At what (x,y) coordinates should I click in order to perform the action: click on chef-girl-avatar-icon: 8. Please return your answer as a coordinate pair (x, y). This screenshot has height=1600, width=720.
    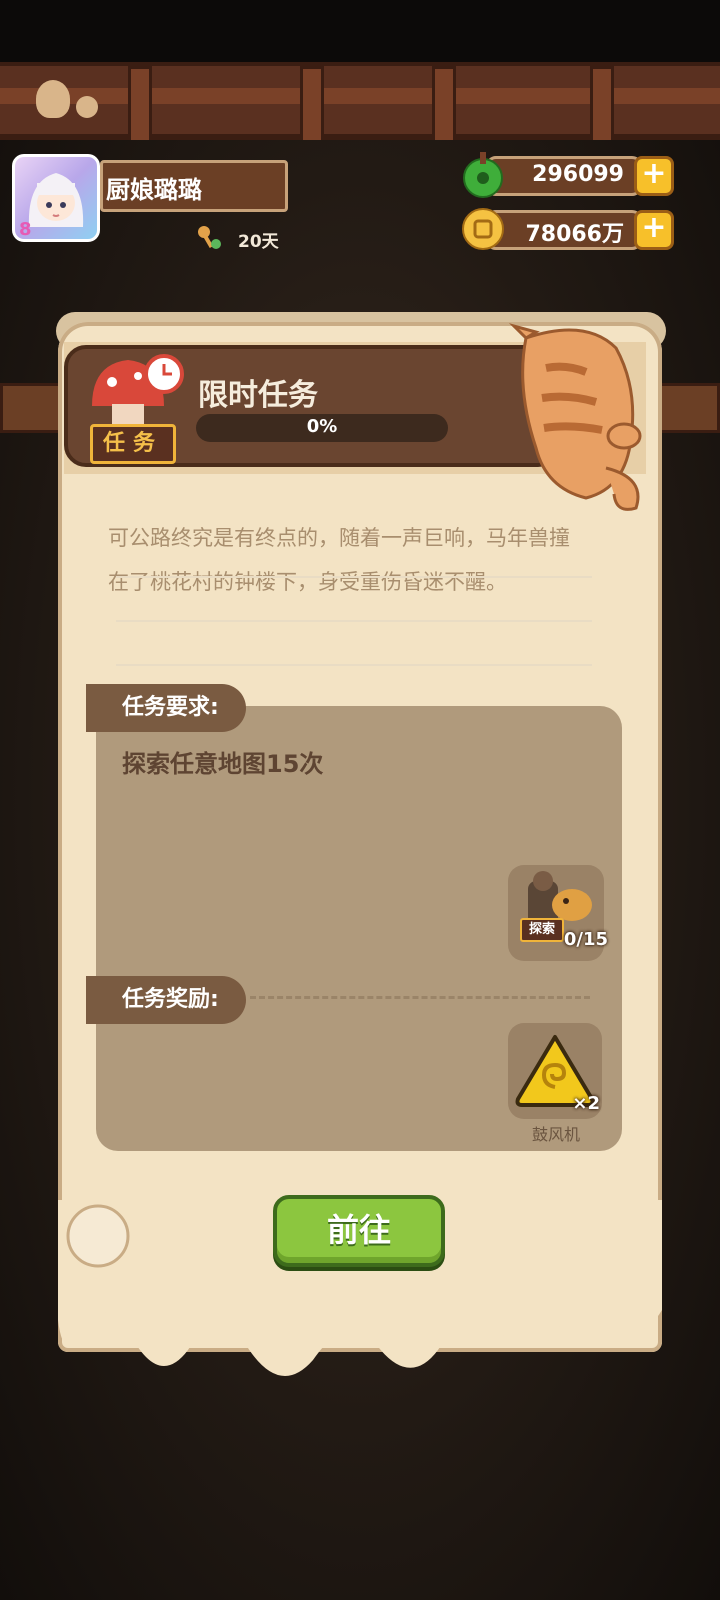
    Looking at the image, I should click on (51, 206).